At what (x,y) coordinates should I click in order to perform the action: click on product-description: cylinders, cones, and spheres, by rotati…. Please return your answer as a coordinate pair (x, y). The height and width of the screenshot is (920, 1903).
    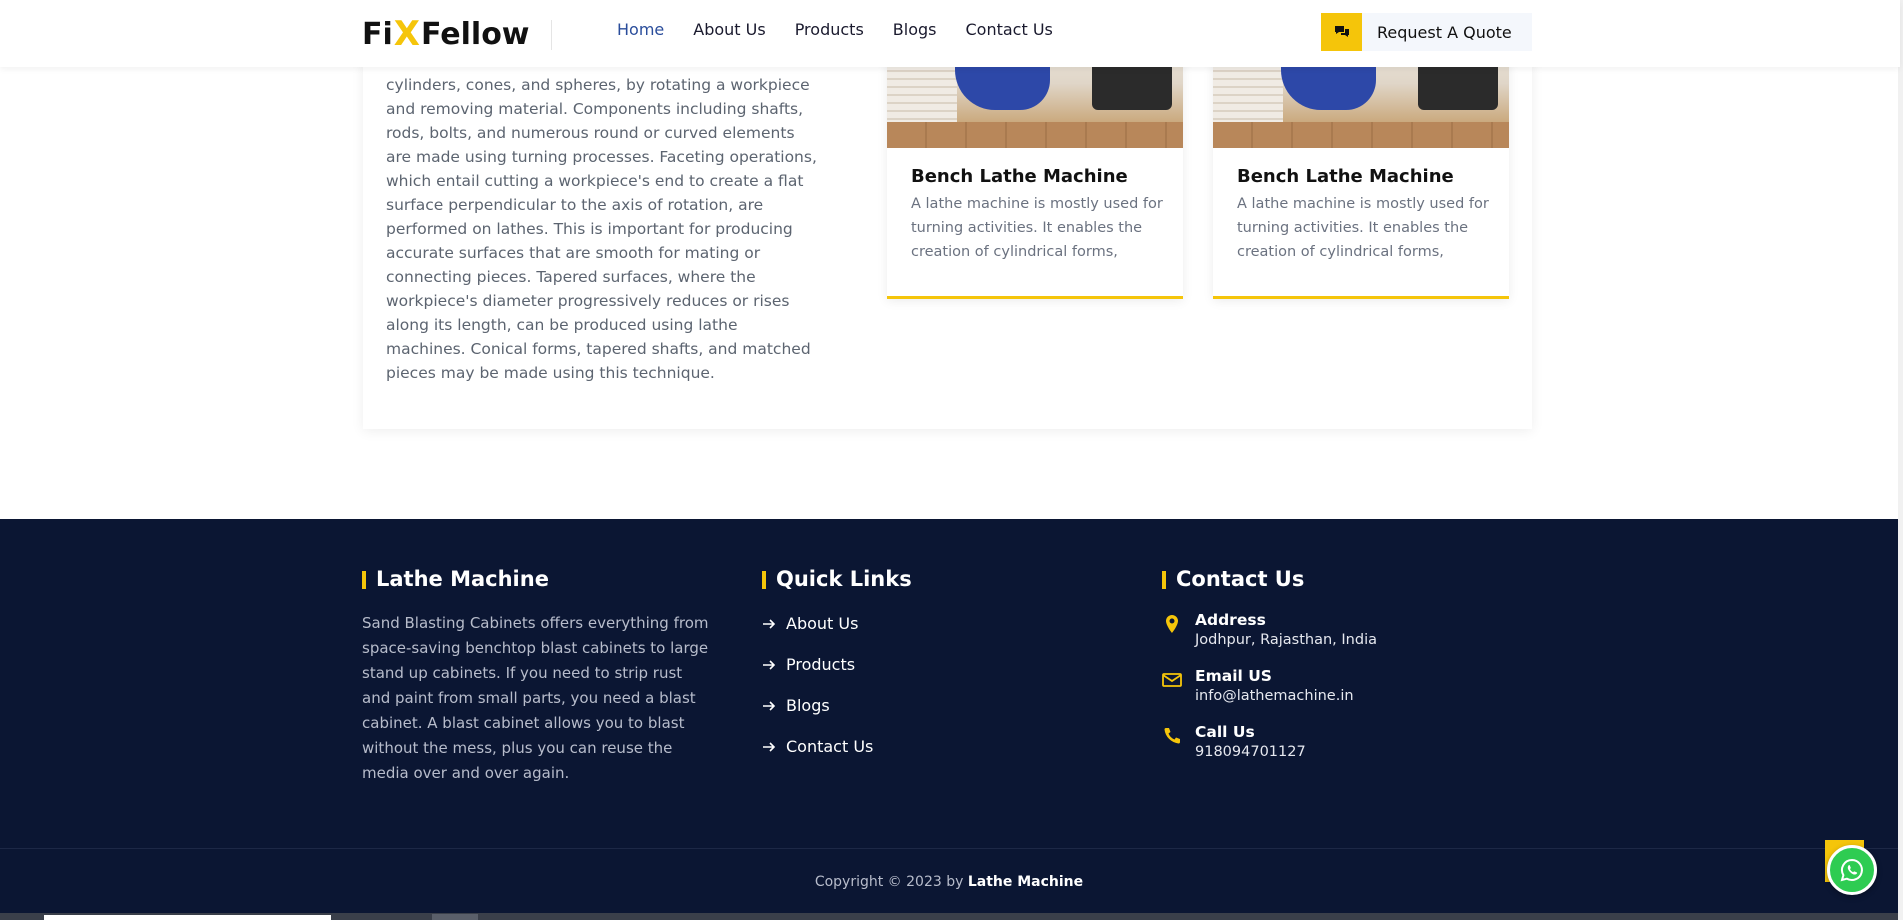
    Looking at the image, I should click on (601, 229).